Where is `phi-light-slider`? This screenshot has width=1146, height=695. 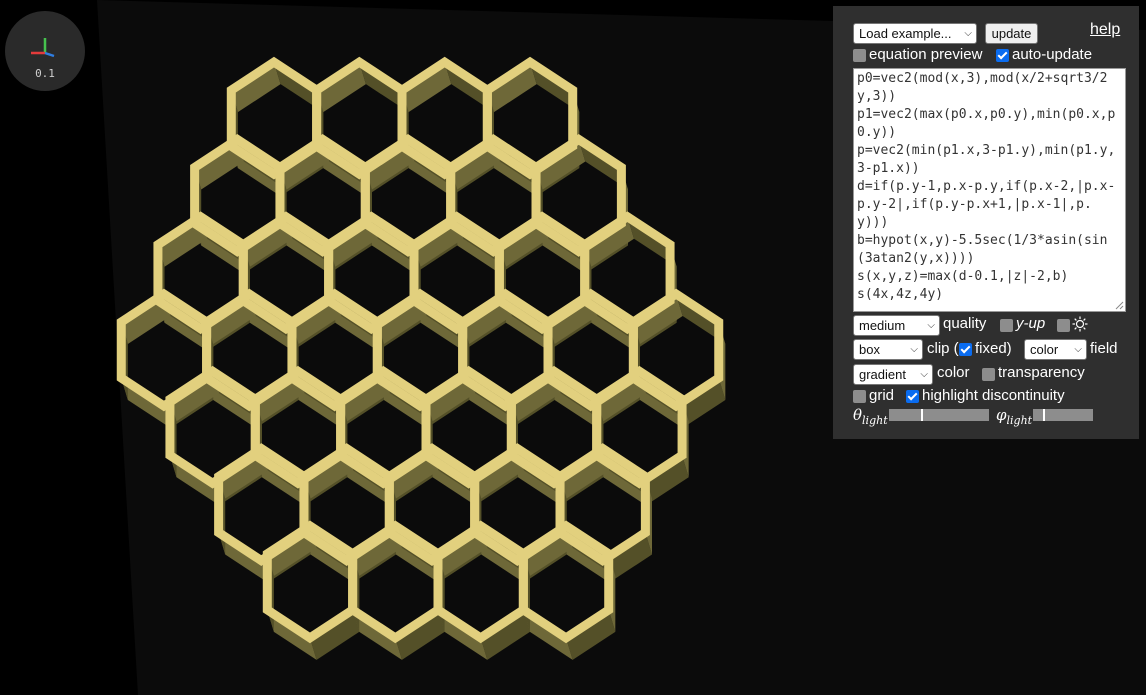 phi-light-slider is located at coordinates (1063, 415).